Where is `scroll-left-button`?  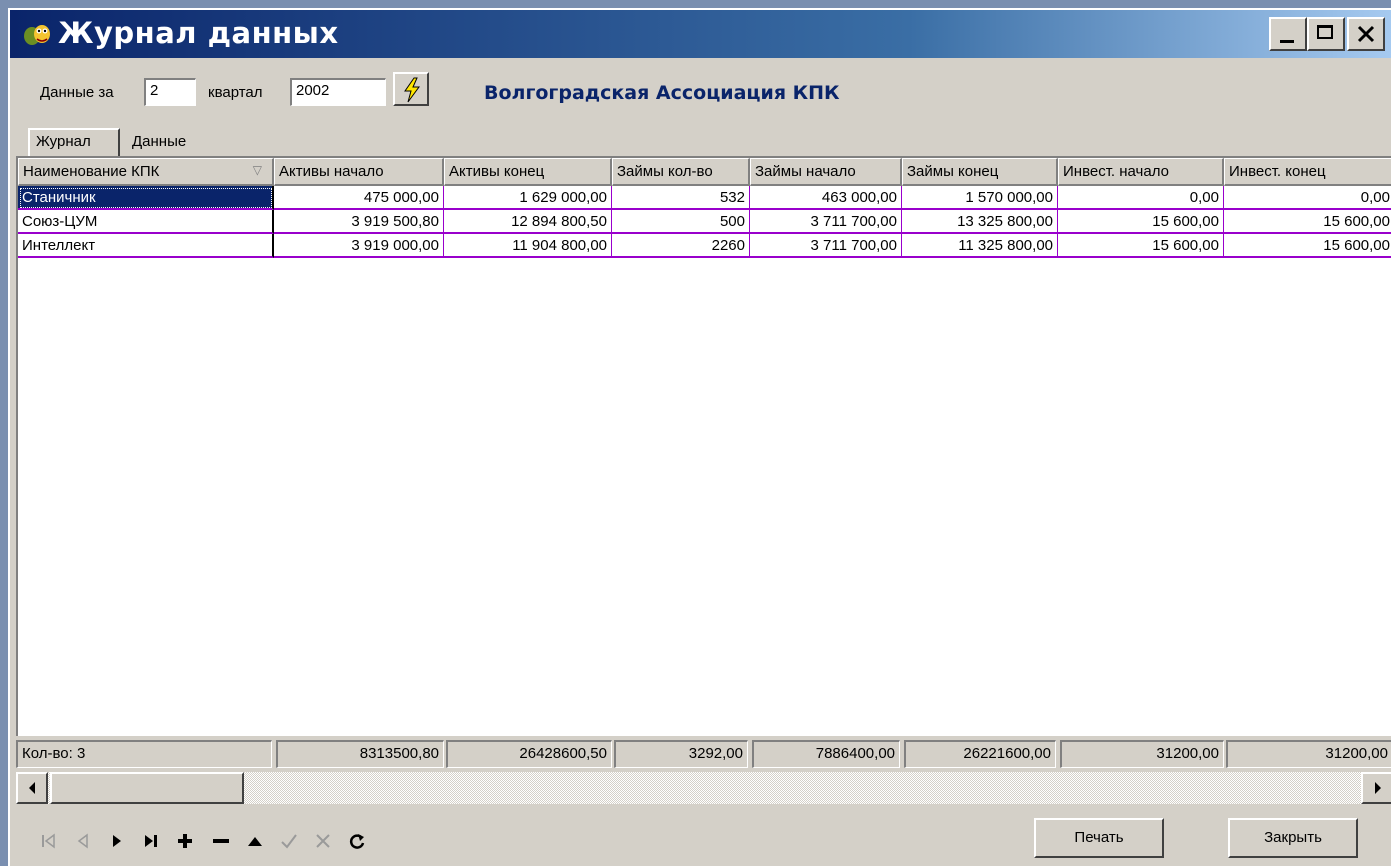
scroll-left-button is located at coordinates (32, 788).